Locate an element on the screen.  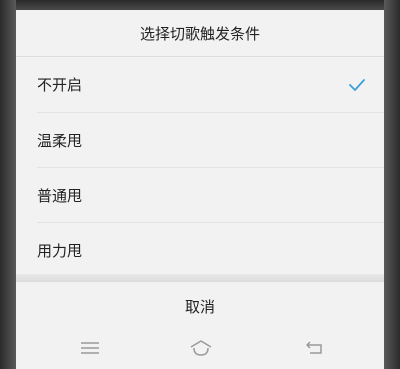
back-icon is located at coordinates (315, 348).